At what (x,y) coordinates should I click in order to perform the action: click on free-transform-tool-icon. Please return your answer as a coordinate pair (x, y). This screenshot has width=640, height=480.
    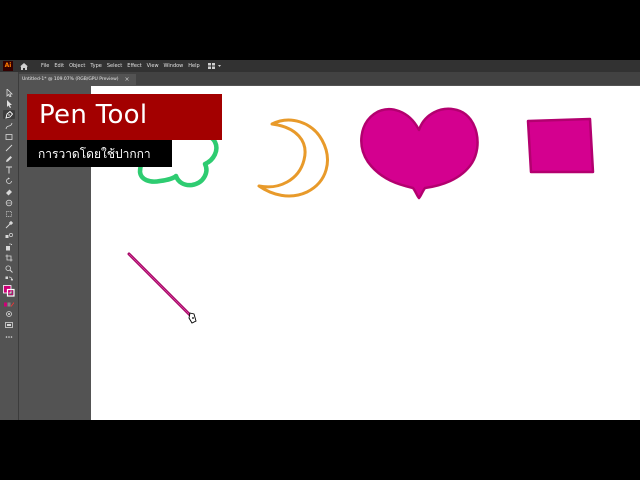
    Looking at the image, I should click on (9, 213).